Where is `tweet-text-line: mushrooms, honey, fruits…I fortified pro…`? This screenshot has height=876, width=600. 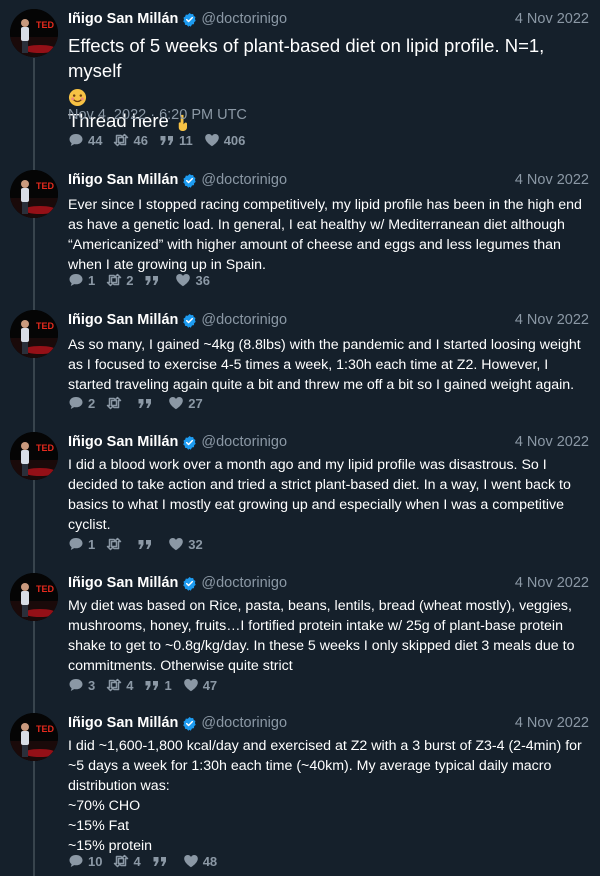 tweet-text-line: mushrooms, honey, fruits…I fortified pro… is located at coordinates (315, 626).